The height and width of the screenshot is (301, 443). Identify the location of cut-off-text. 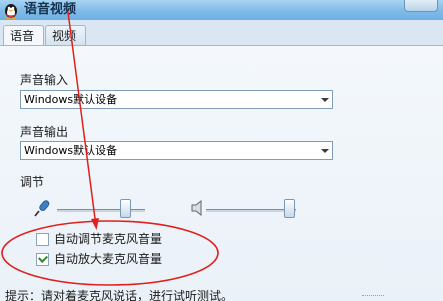
(373, 296).